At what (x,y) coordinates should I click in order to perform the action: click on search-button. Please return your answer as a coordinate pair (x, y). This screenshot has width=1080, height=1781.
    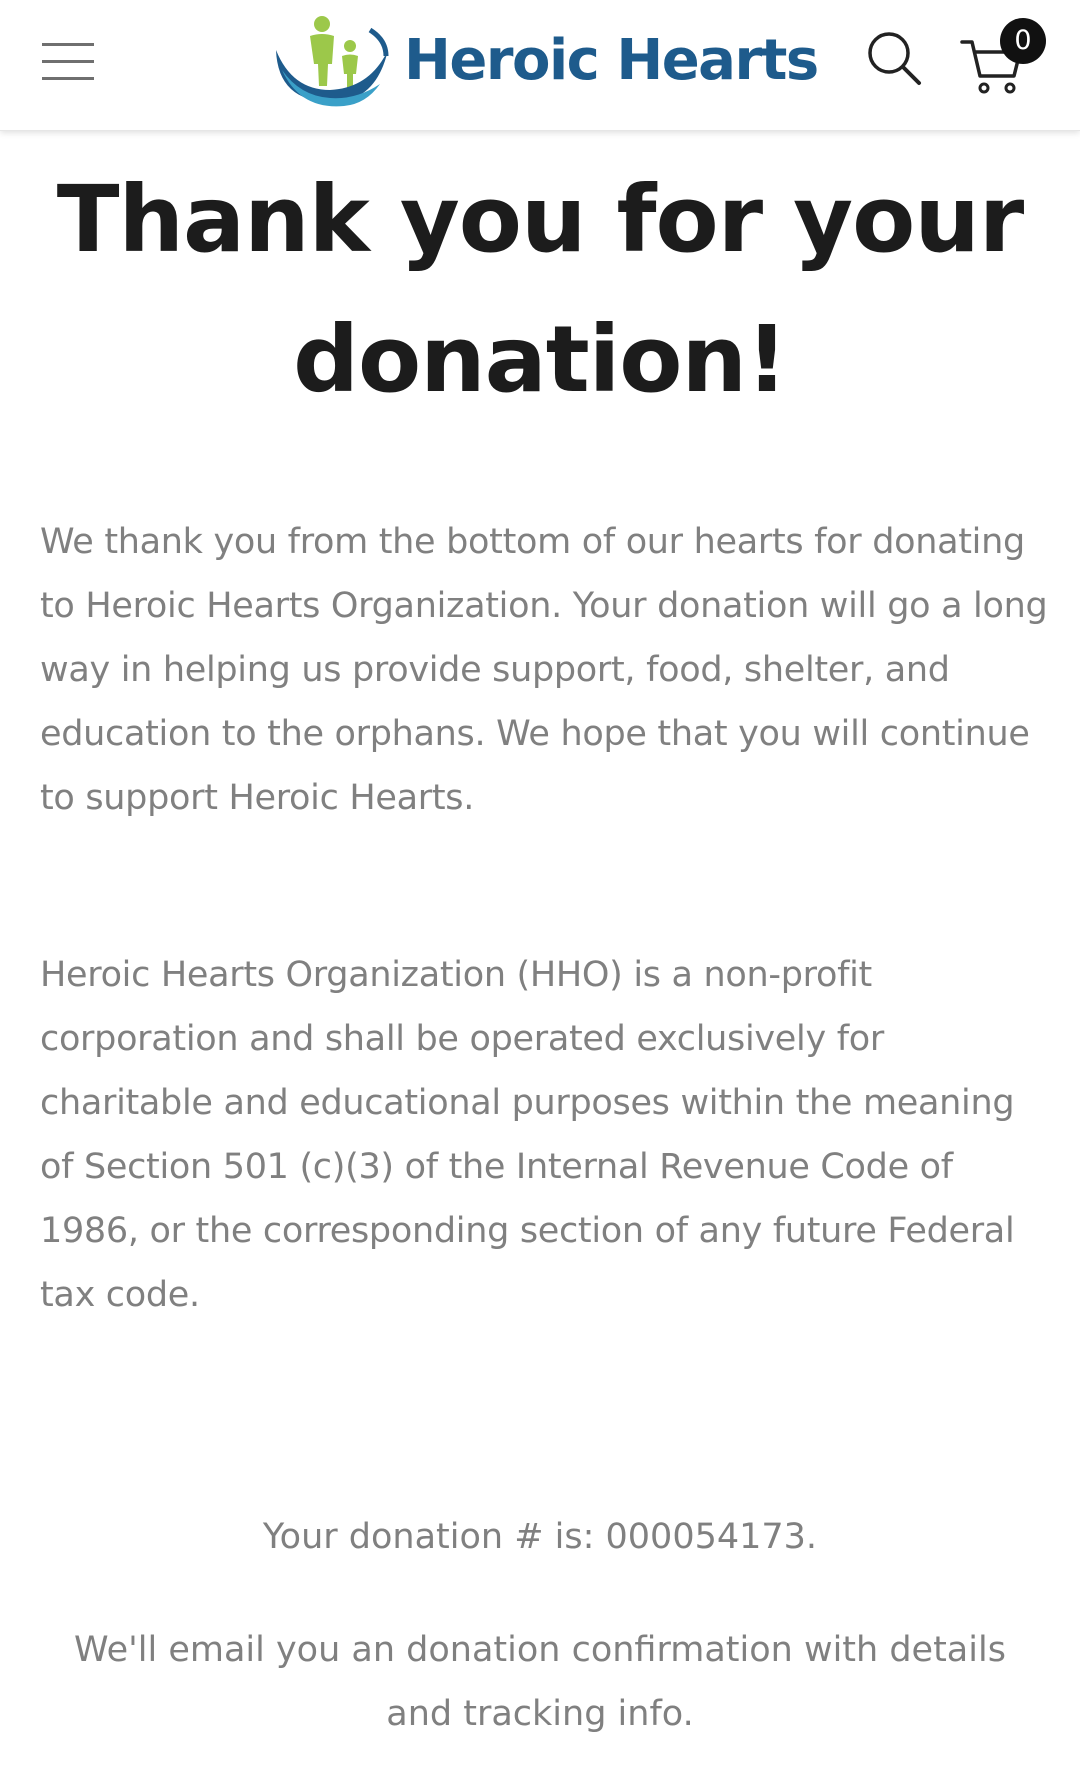
    Looking at the image, I should click on (894, 58).